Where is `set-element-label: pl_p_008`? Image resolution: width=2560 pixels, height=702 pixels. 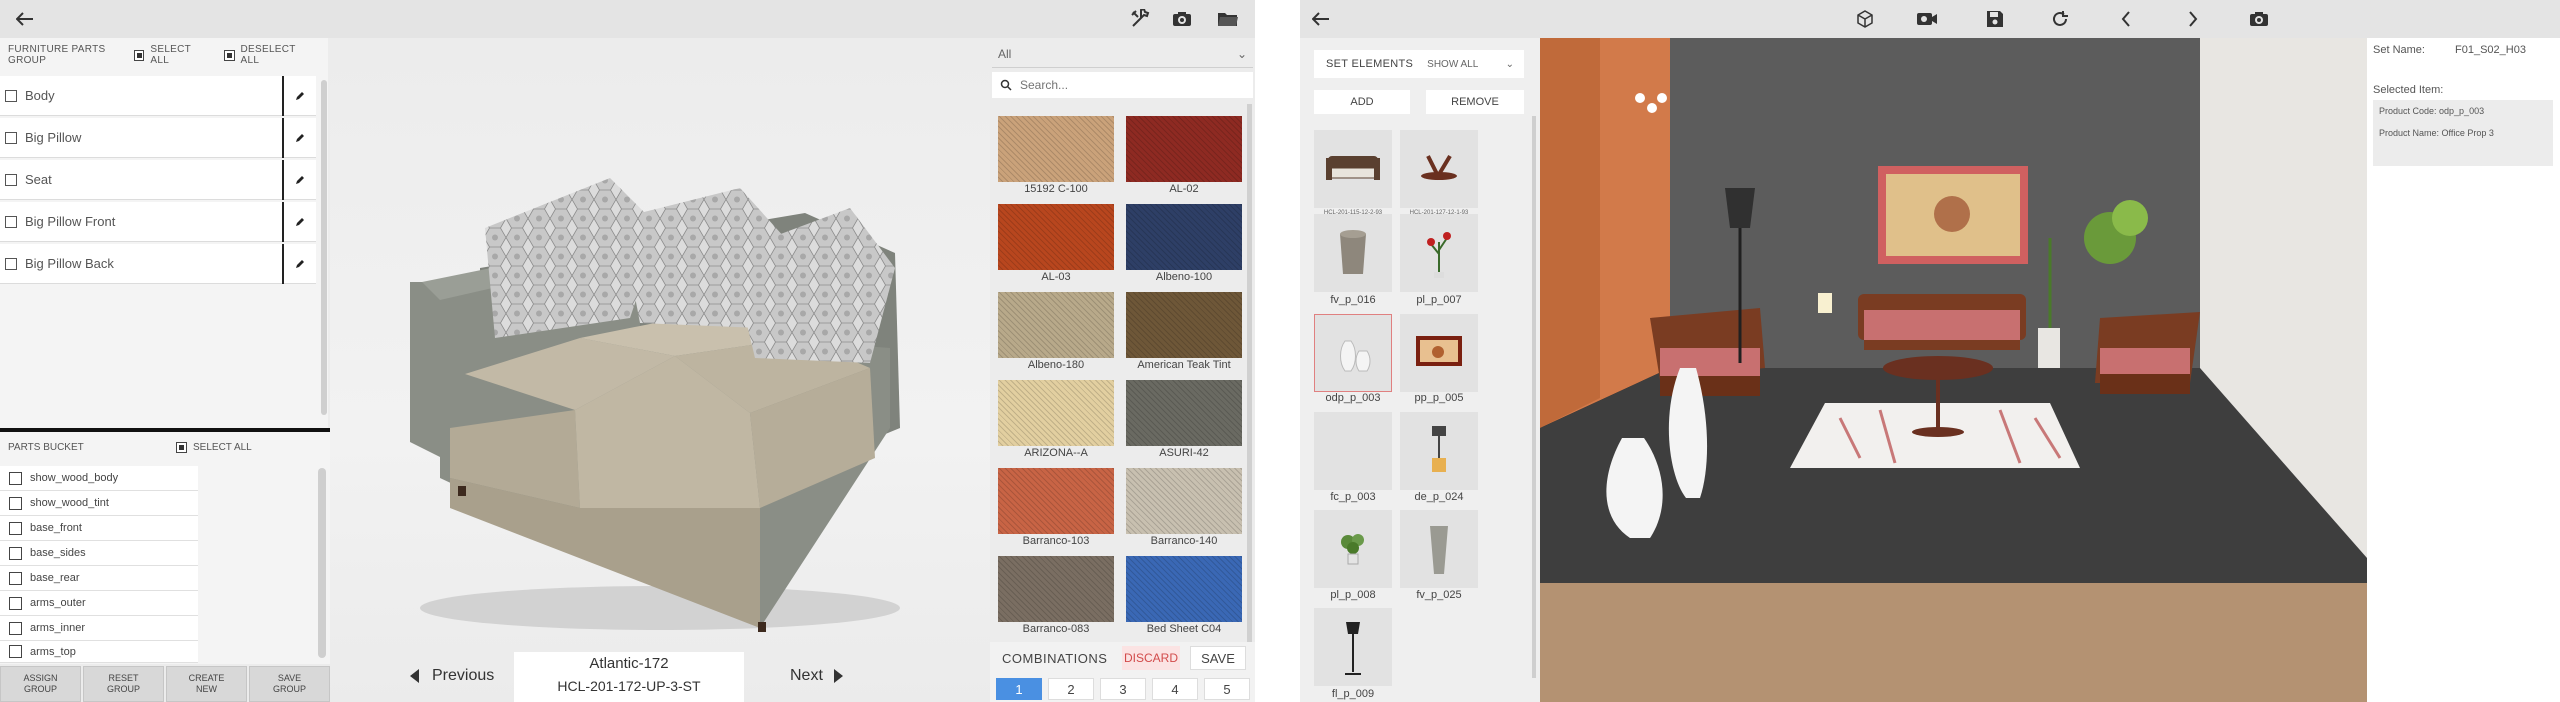
set-element-label: pl_p_008 is located at coordinates (1353, 595).